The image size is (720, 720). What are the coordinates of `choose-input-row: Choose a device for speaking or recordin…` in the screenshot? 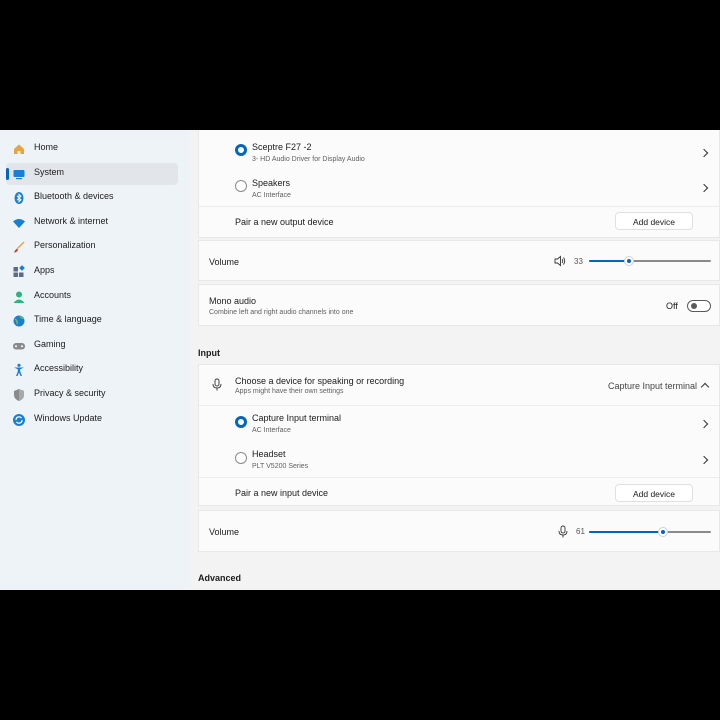 It's located at (459, 385).